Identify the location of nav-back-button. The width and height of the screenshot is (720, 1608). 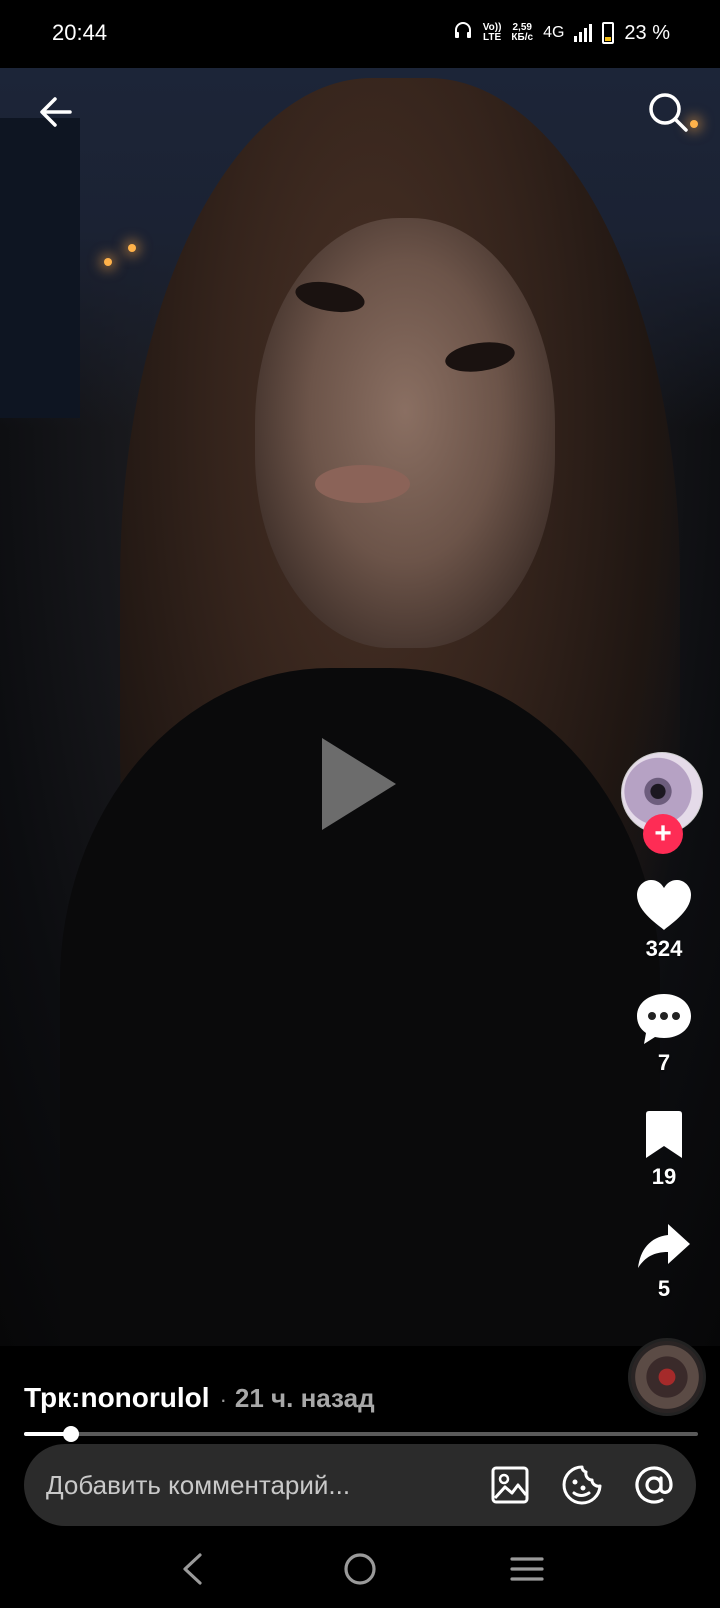
(193, 1569).